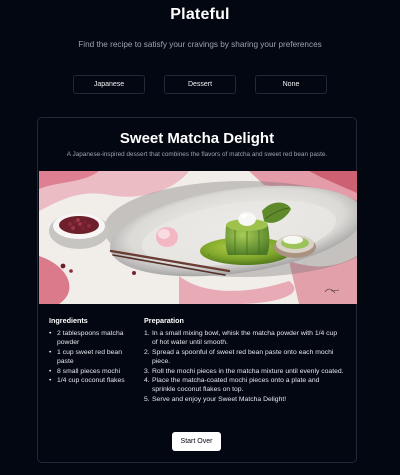 The image size is (400, 475). I want to click on ingredient-item: 8 small pieces mochi, so click(89, 372).